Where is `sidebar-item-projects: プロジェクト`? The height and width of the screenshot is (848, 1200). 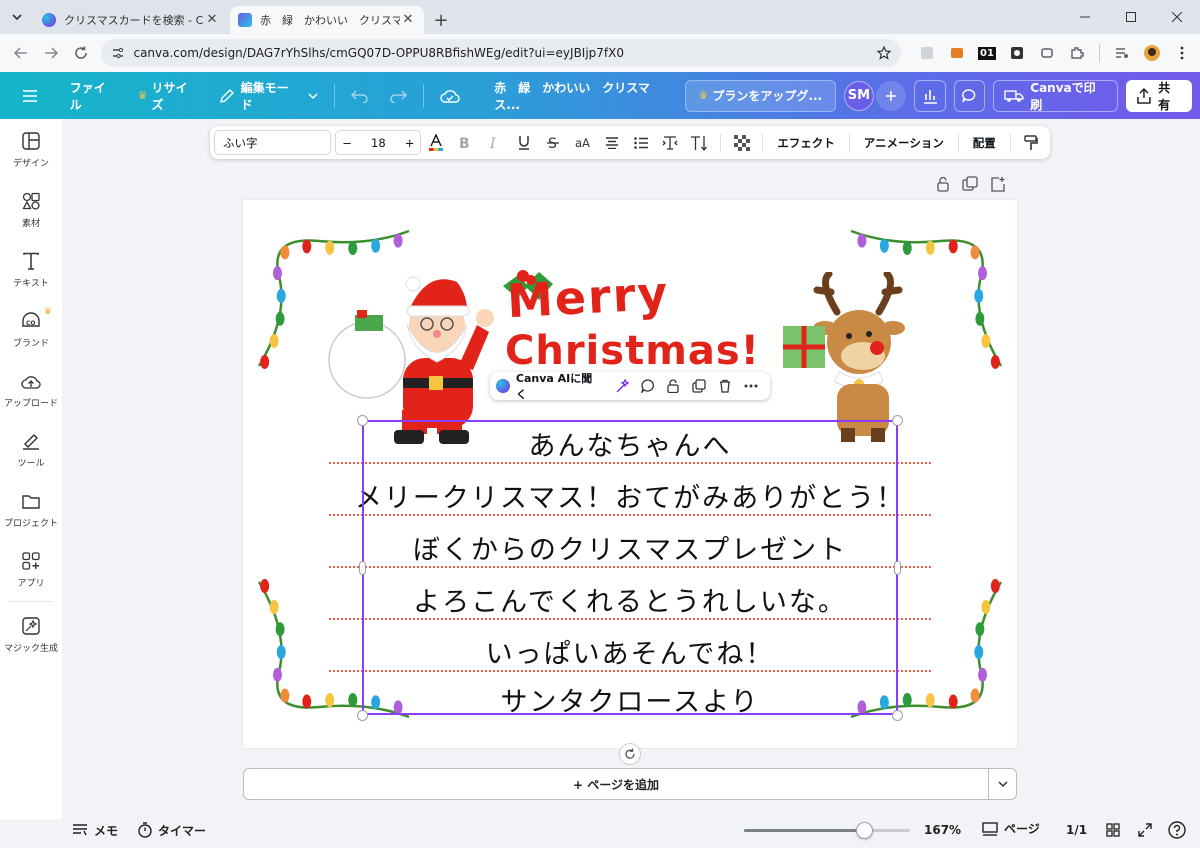 sidebar-item-projects: プロジェクト is located at coordinates (31, 509).